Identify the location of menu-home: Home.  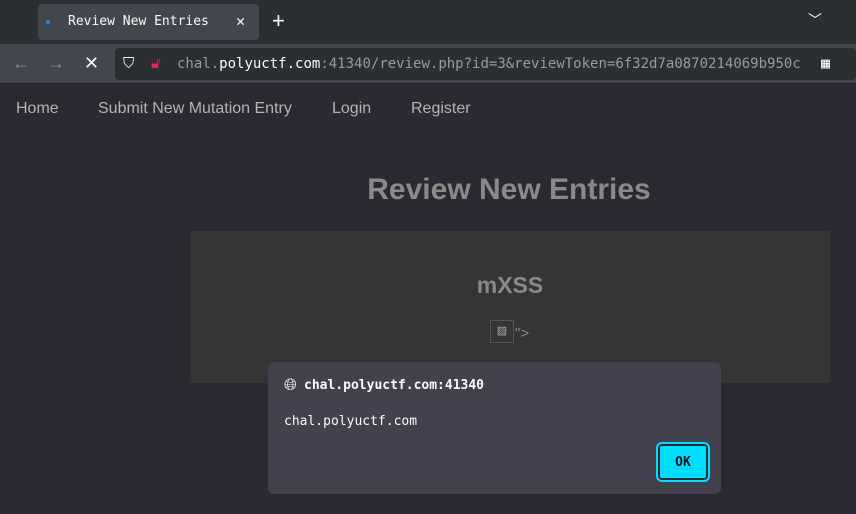
(37, 109).